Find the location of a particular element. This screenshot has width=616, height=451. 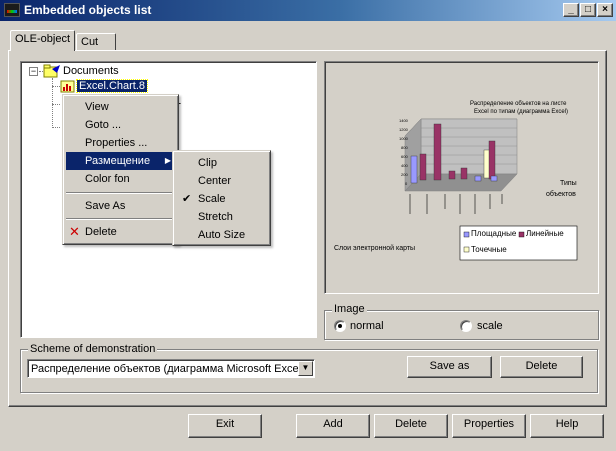

submenu-arrow-icon: ▶ is located at coordinates (167, 160).